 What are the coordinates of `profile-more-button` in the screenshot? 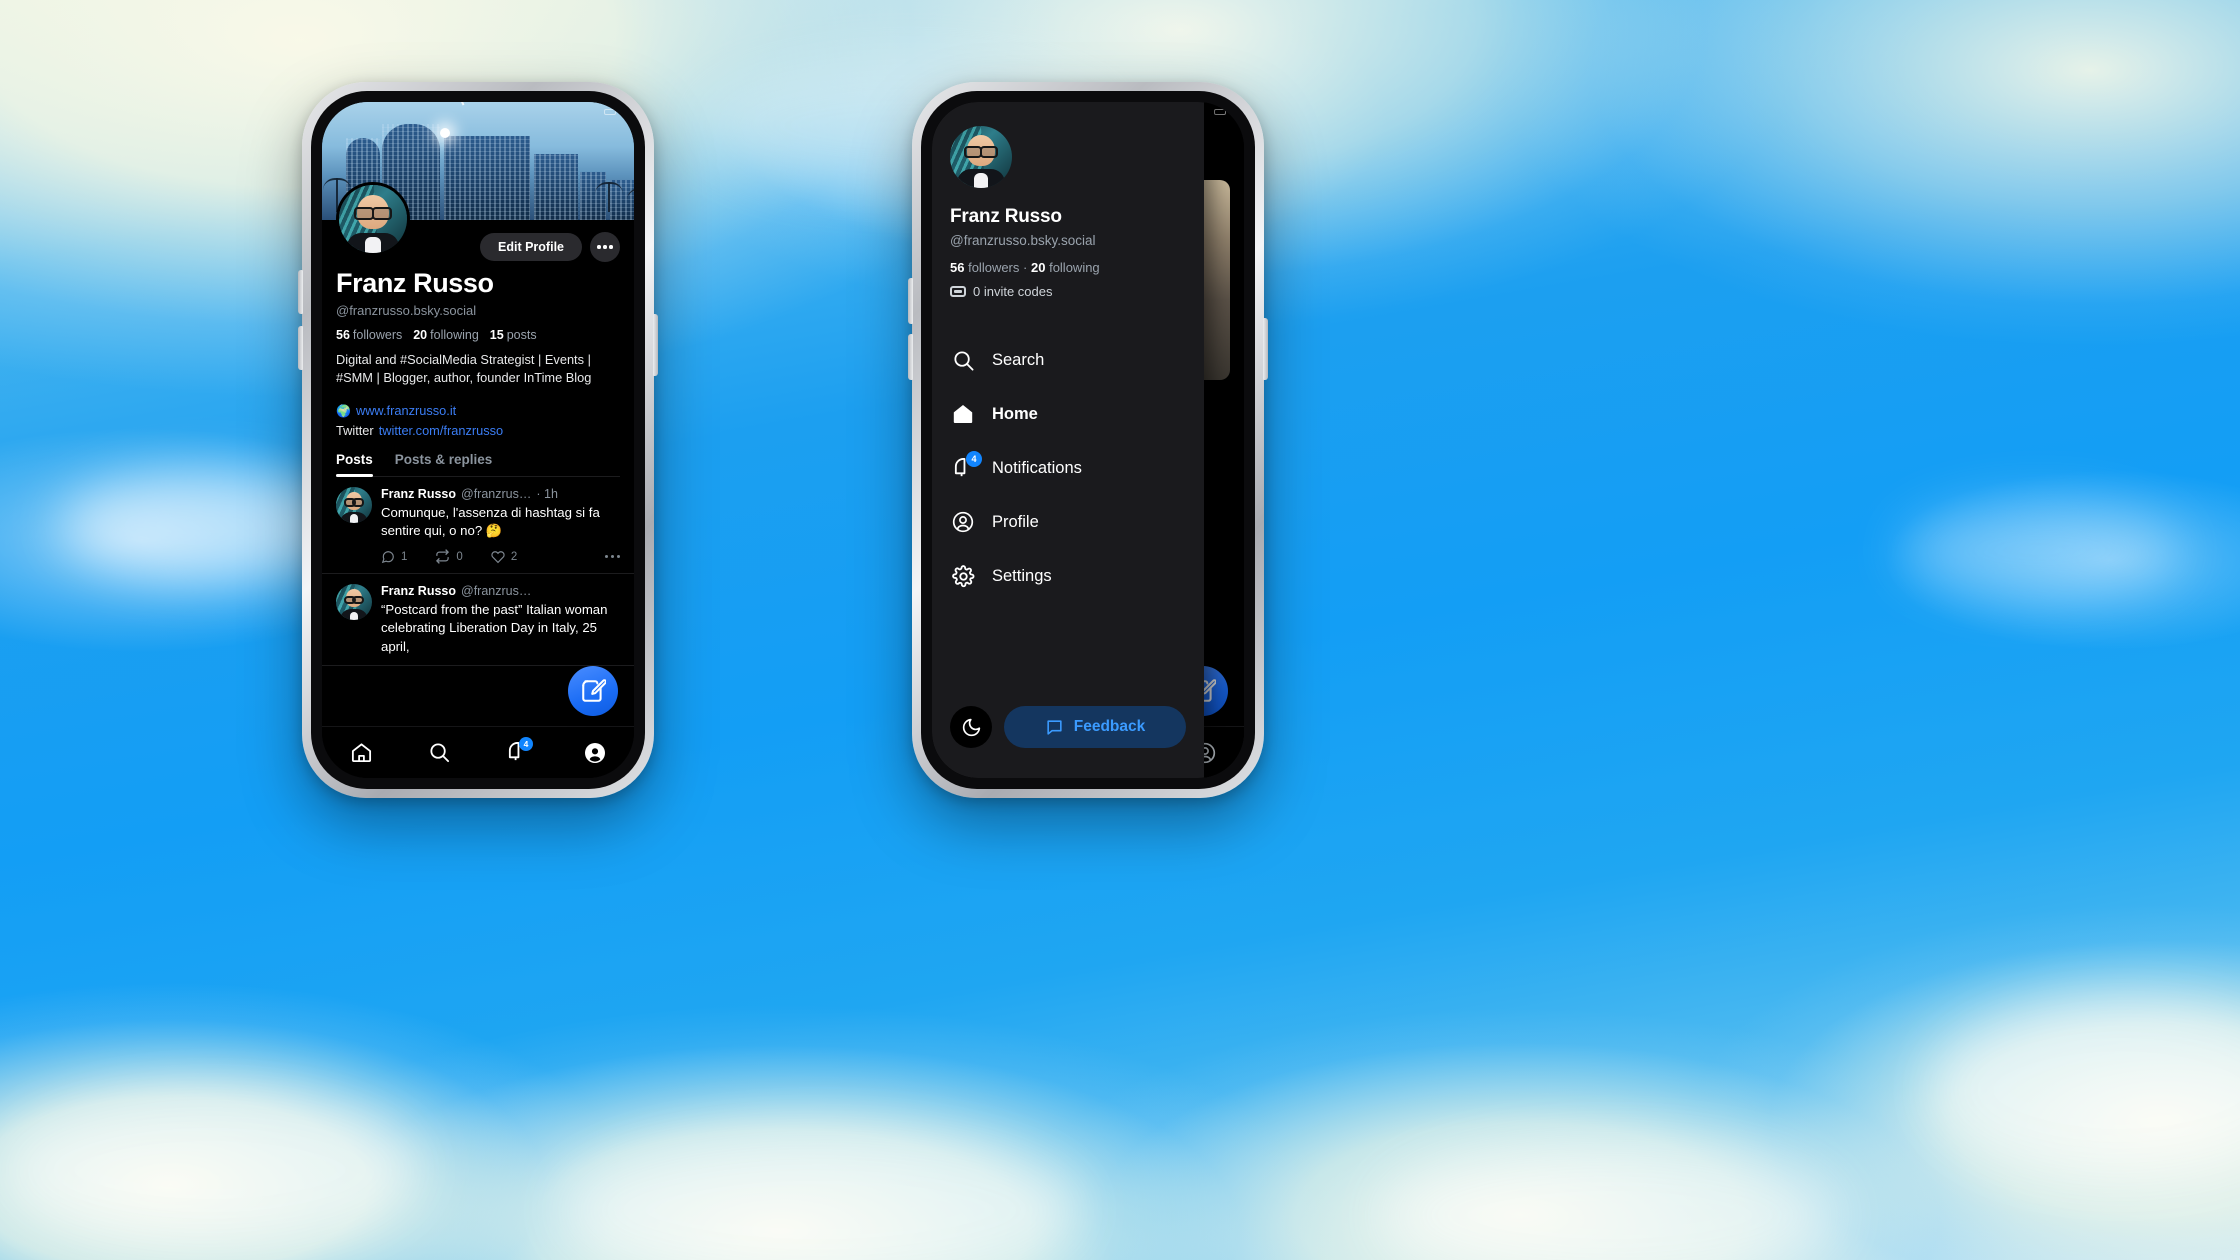 It's located at (605, 247).